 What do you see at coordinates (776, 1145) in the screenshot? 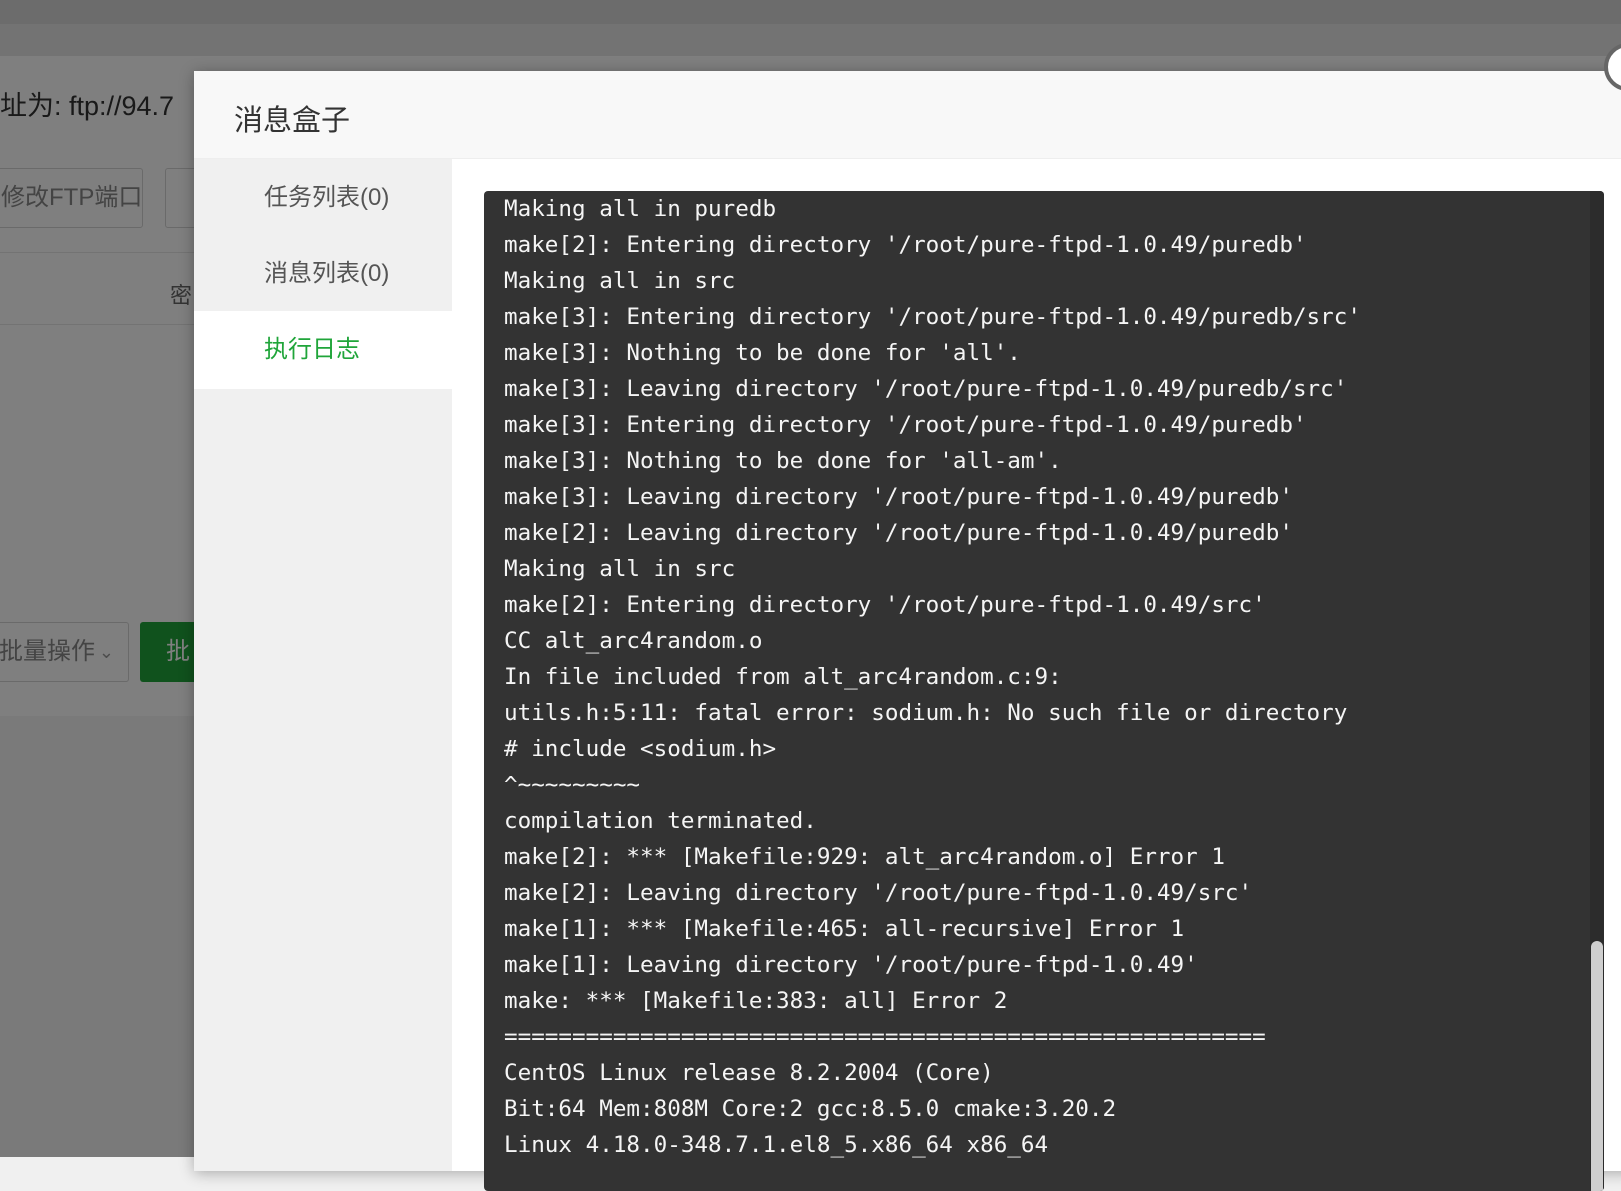
I see `log-line: Linux 4.18.0-348.7.1.el8_5.x86_64 x86_64` at bounding box center [776, 1145].